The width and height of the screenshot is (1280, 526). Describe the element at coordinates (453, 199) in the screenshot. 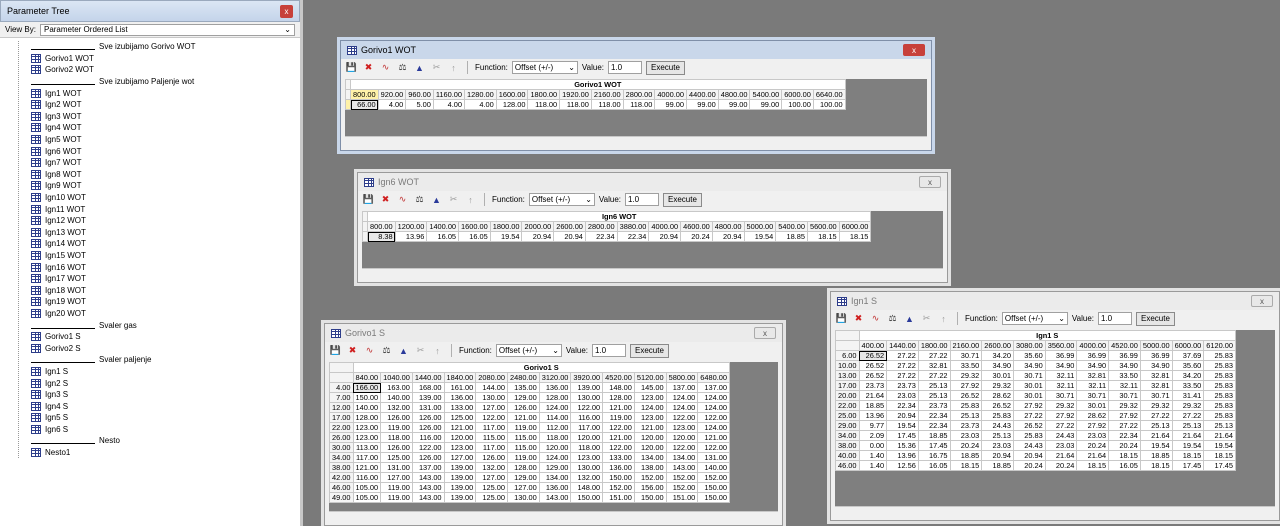

I see `cut-icon: ✂` at that location.